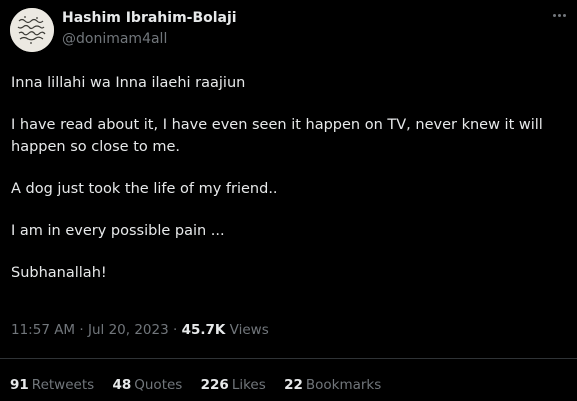 This screenshot has height=401, width=577. What do you see at coordinates (128, 330) in the screenshot?
I see `tweet-date: Jul 20, 2023` at bounding box center [128, 330].